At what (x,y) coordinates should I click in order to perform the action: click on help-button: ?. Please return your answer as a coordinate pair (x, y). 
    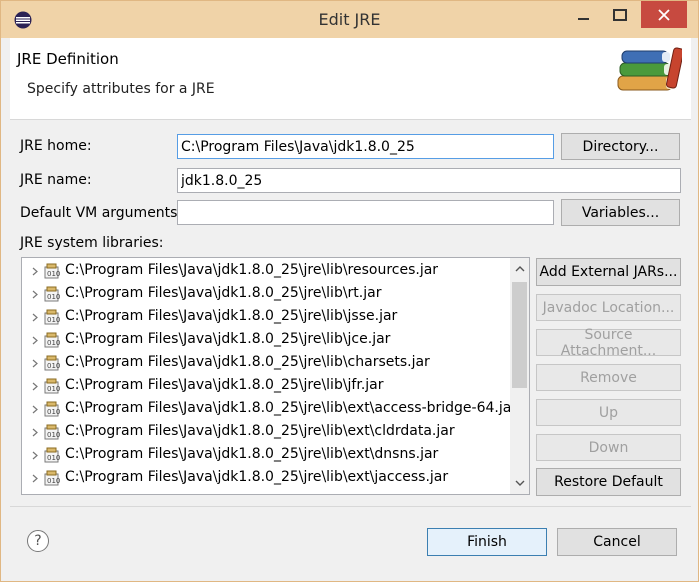
    Looking at the image, I should click on (38, 541).